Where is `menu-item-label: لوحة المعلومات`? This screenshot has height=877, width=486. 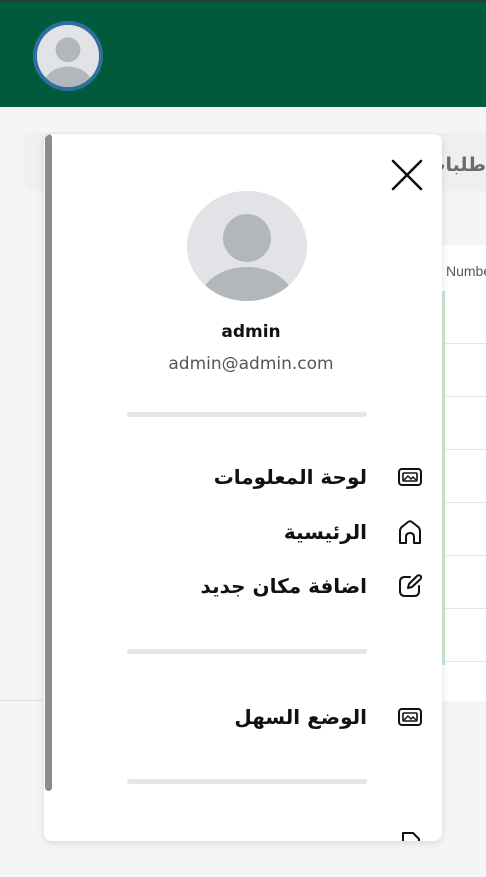
menu-item-label: لوحة المعلومات is located at coordinates (290, 477).